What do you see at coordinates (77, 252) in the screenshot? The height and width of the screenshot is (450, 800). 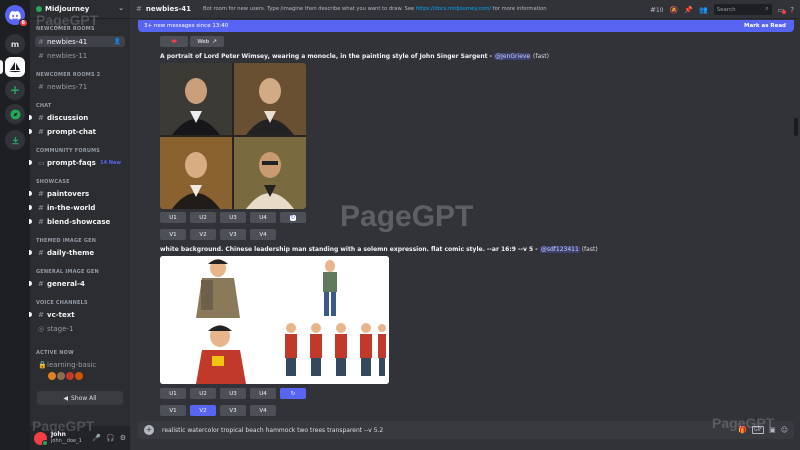 I see `sidebar-item-daily-theme: # daily-theme` at bounding box center [77, 252].